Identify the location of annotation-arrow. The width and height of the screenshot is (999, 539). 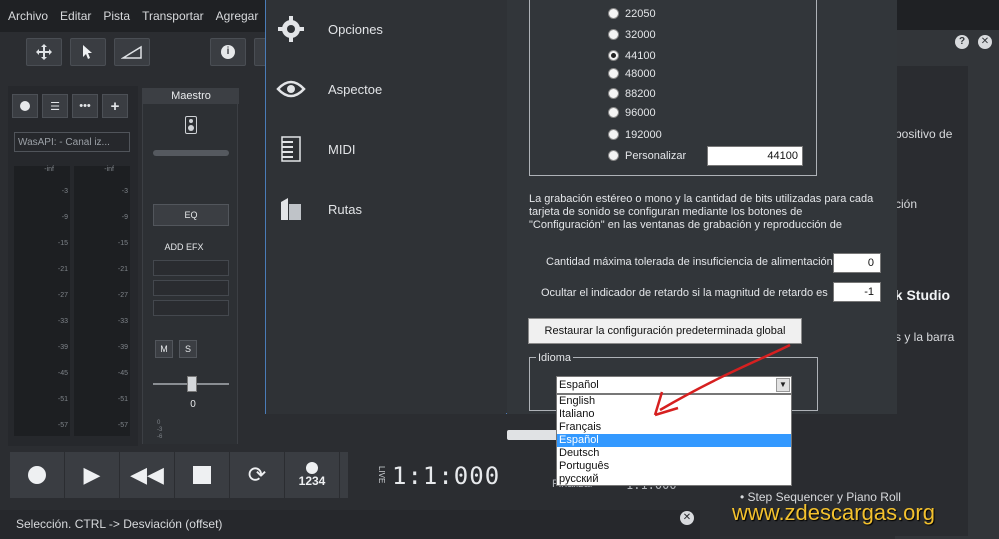
(722, 380).